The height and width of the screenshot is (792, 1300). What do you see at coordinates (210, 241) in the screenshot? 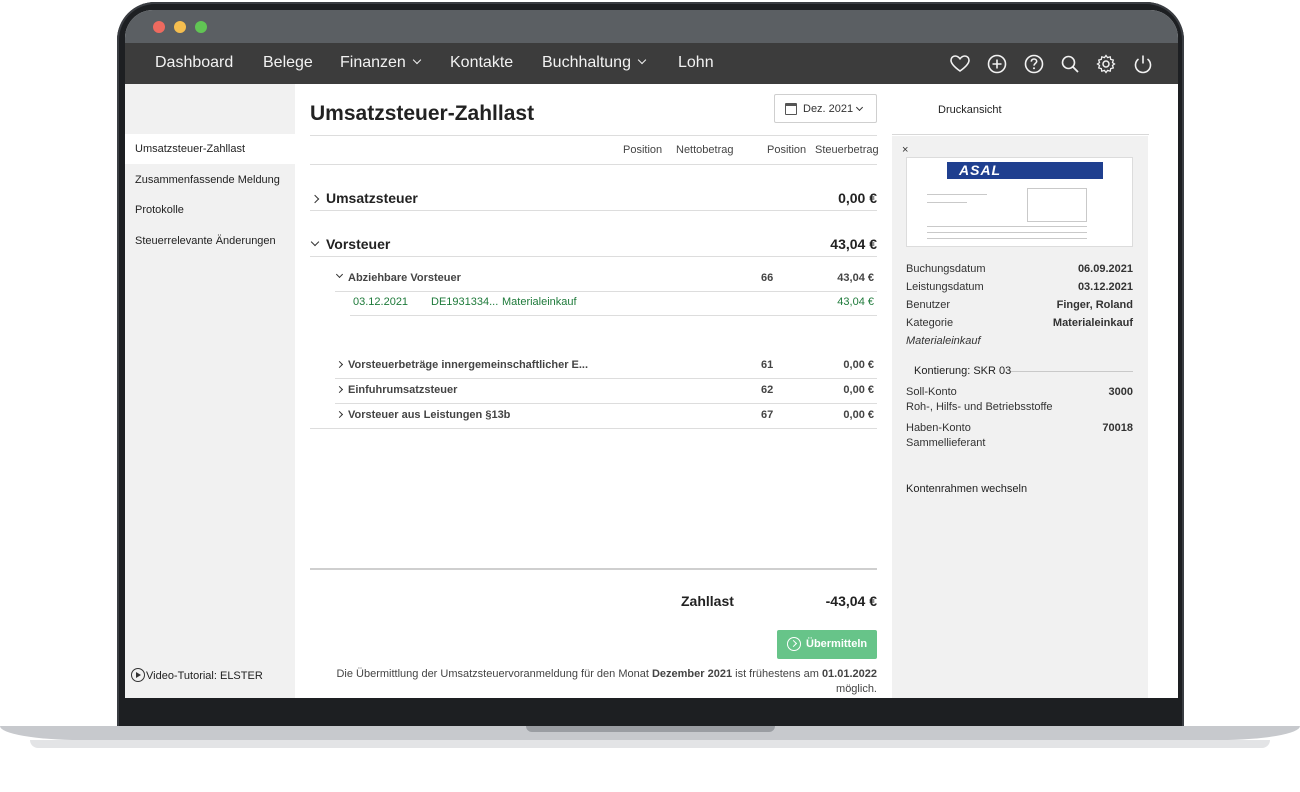
I see `sidebar-item-steuerrelevante-aenderungen: Steuerrelevante Änderungen` at bounding box center [210, 241].